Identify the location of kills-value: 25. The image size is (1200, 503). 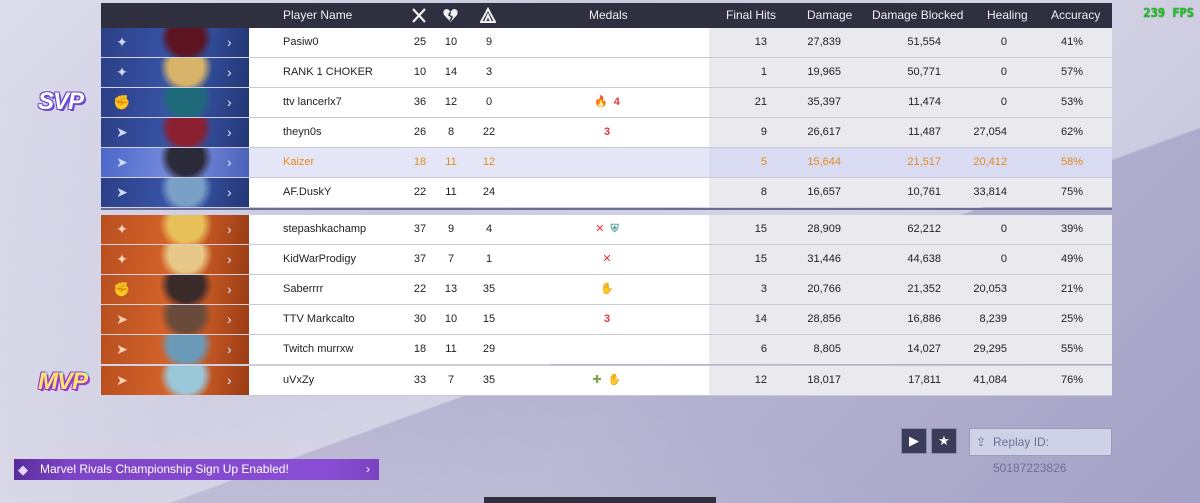
(420, 42).